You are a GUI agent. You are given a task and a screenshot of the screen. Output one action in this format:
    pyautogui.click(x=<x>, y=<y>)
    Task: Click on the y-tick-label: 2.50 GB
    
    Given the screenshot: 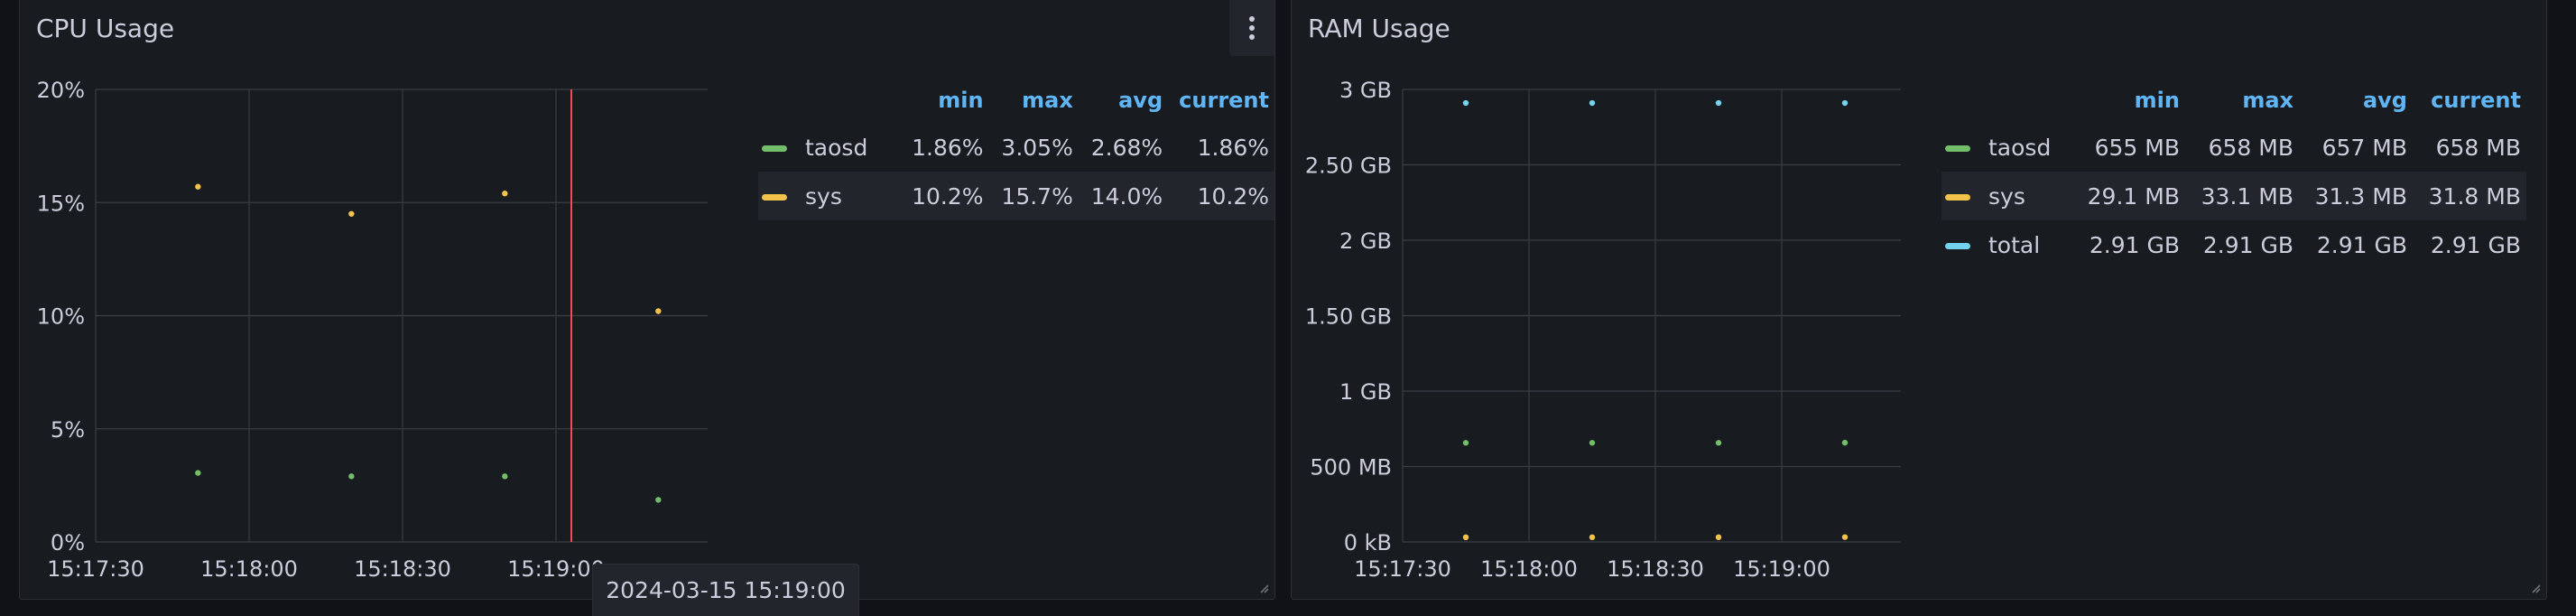 What is the action you would take?
    pyautogui.click(x=1348, y=166)
    